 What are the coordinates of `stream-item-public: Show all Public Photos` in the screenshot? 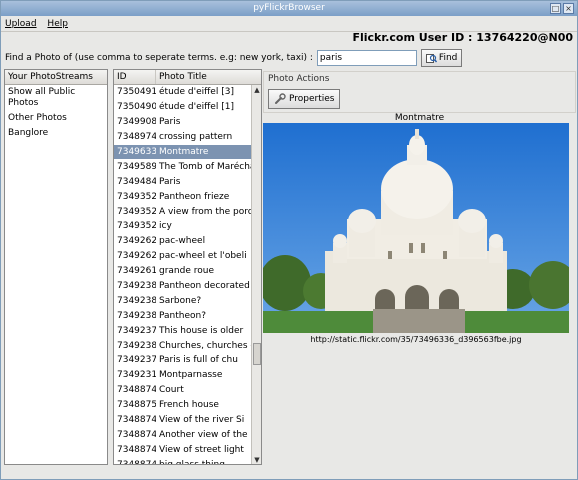 It's located at (56, 98).